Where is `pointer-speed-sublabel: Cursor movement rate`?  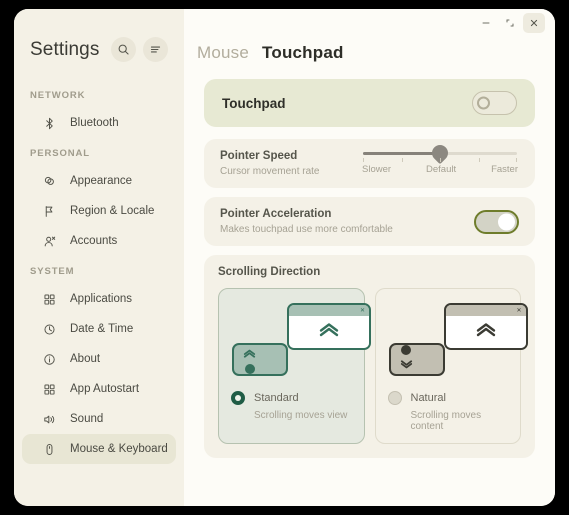
pointer-speed-sublabel: Cursor movement rate is located at coordinates (270, 171).